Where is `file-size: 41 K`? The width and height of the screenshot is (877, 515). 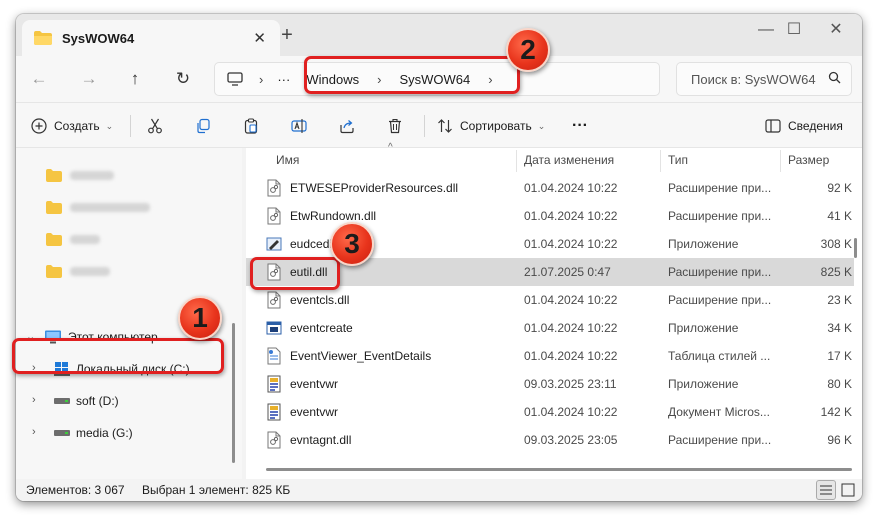 file-size: 41 K is located at coordinates (839, 216).